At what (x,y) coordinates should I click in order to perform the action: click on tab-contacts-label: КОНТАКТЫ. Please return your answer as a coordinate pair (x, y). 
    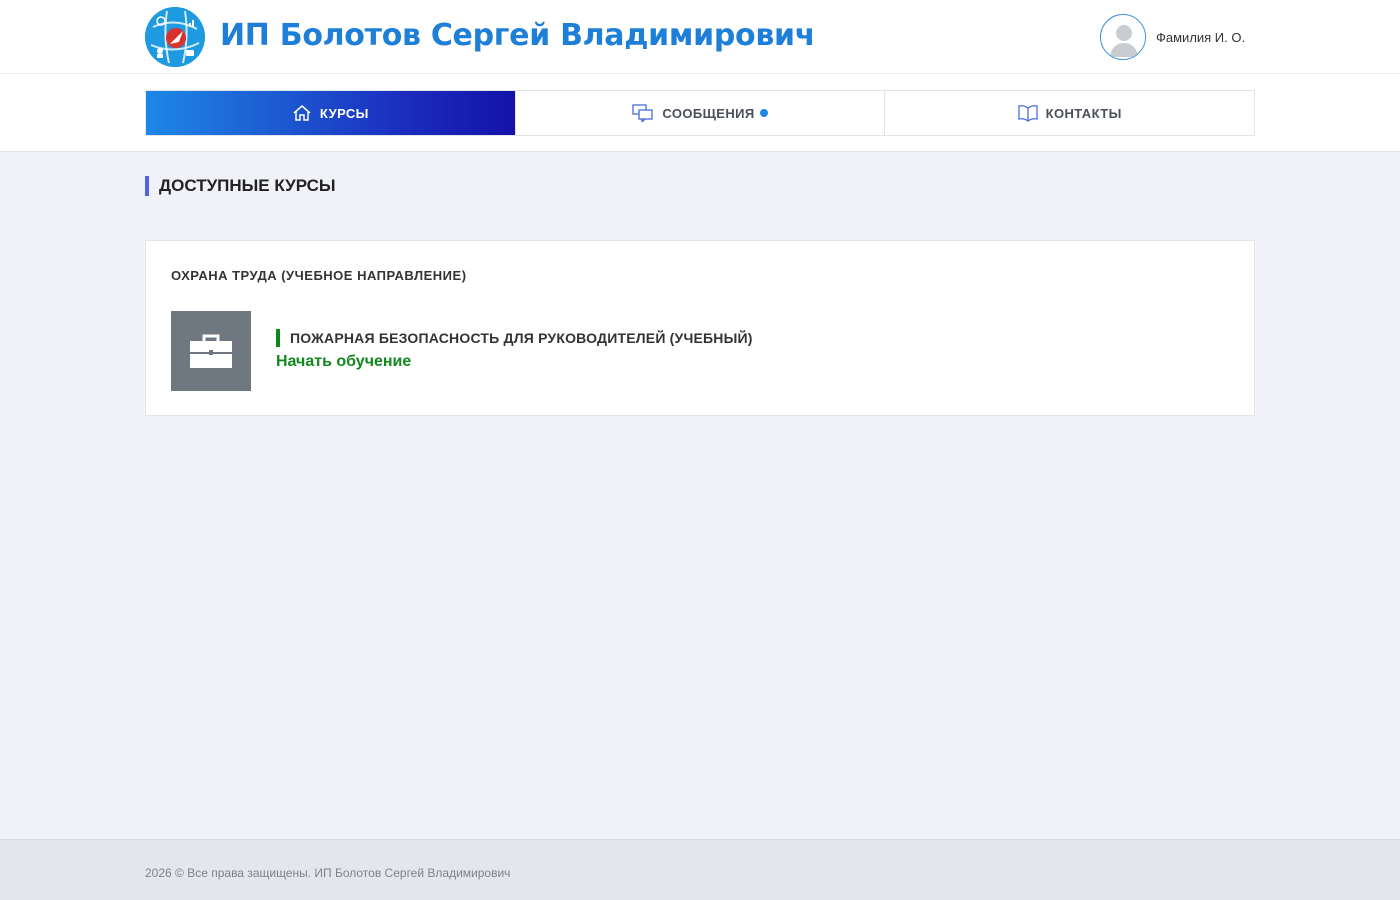
    Looking at the image, I should click on (1083, 113).